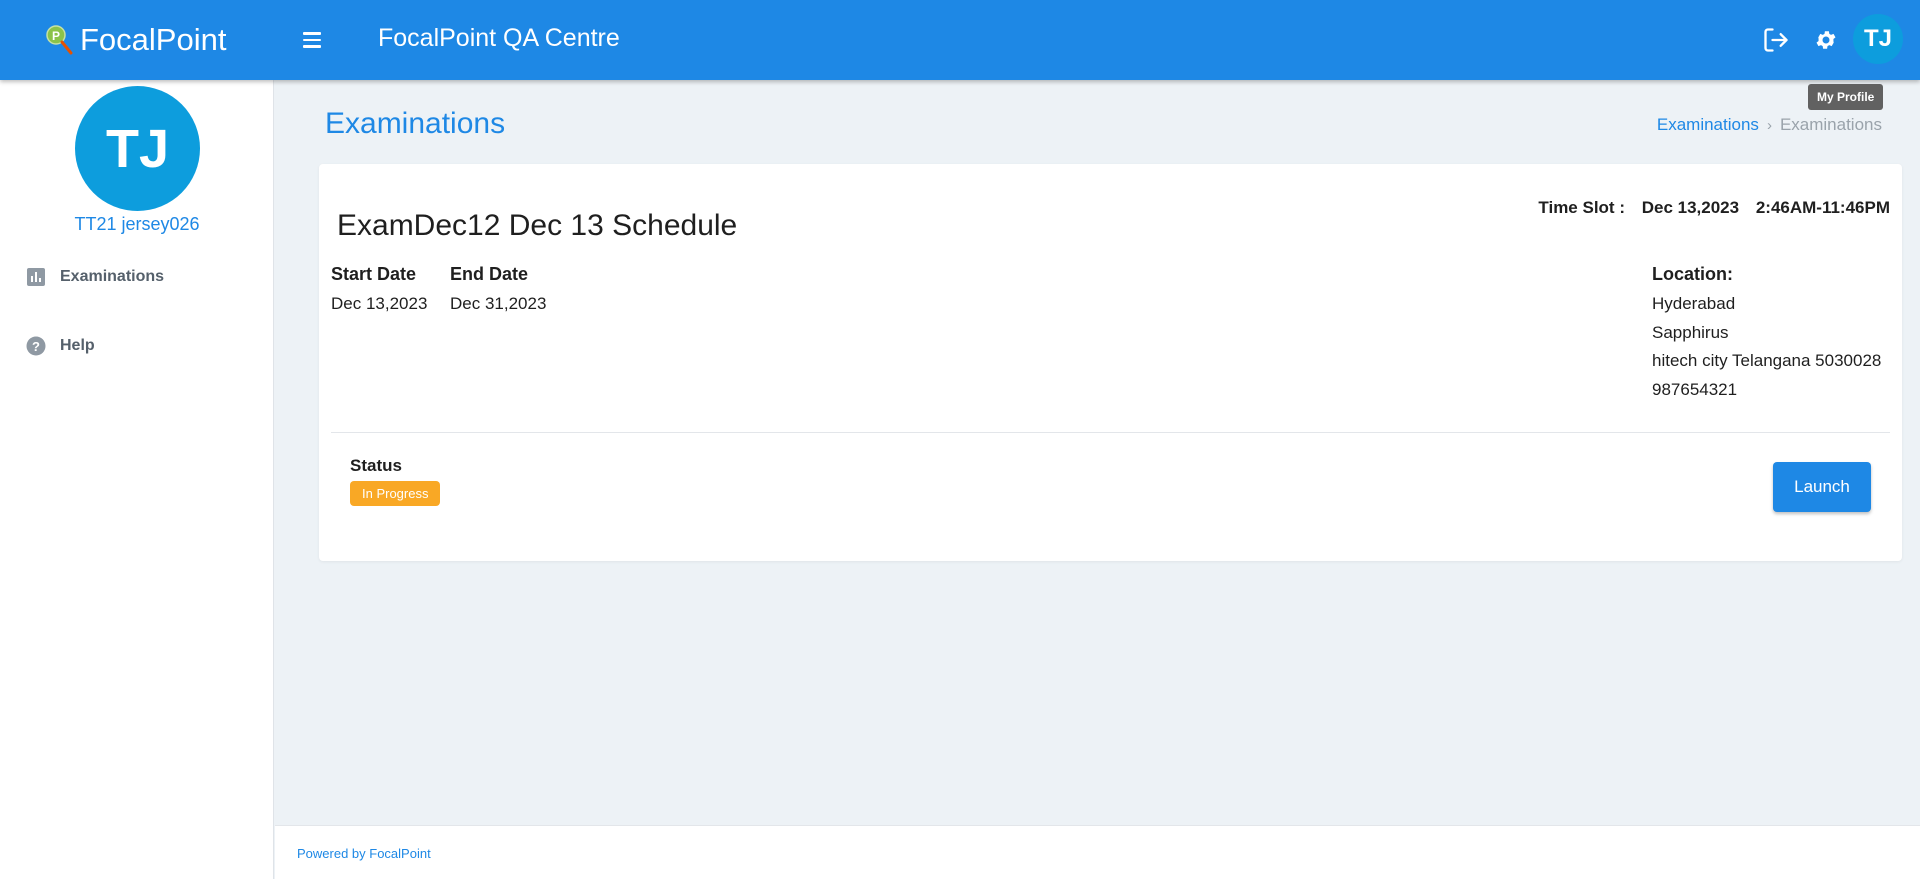  What do you see at coordinates (1110, 432) in the screenshot?
I see `card-divider` at bounding box center [1110, 432].